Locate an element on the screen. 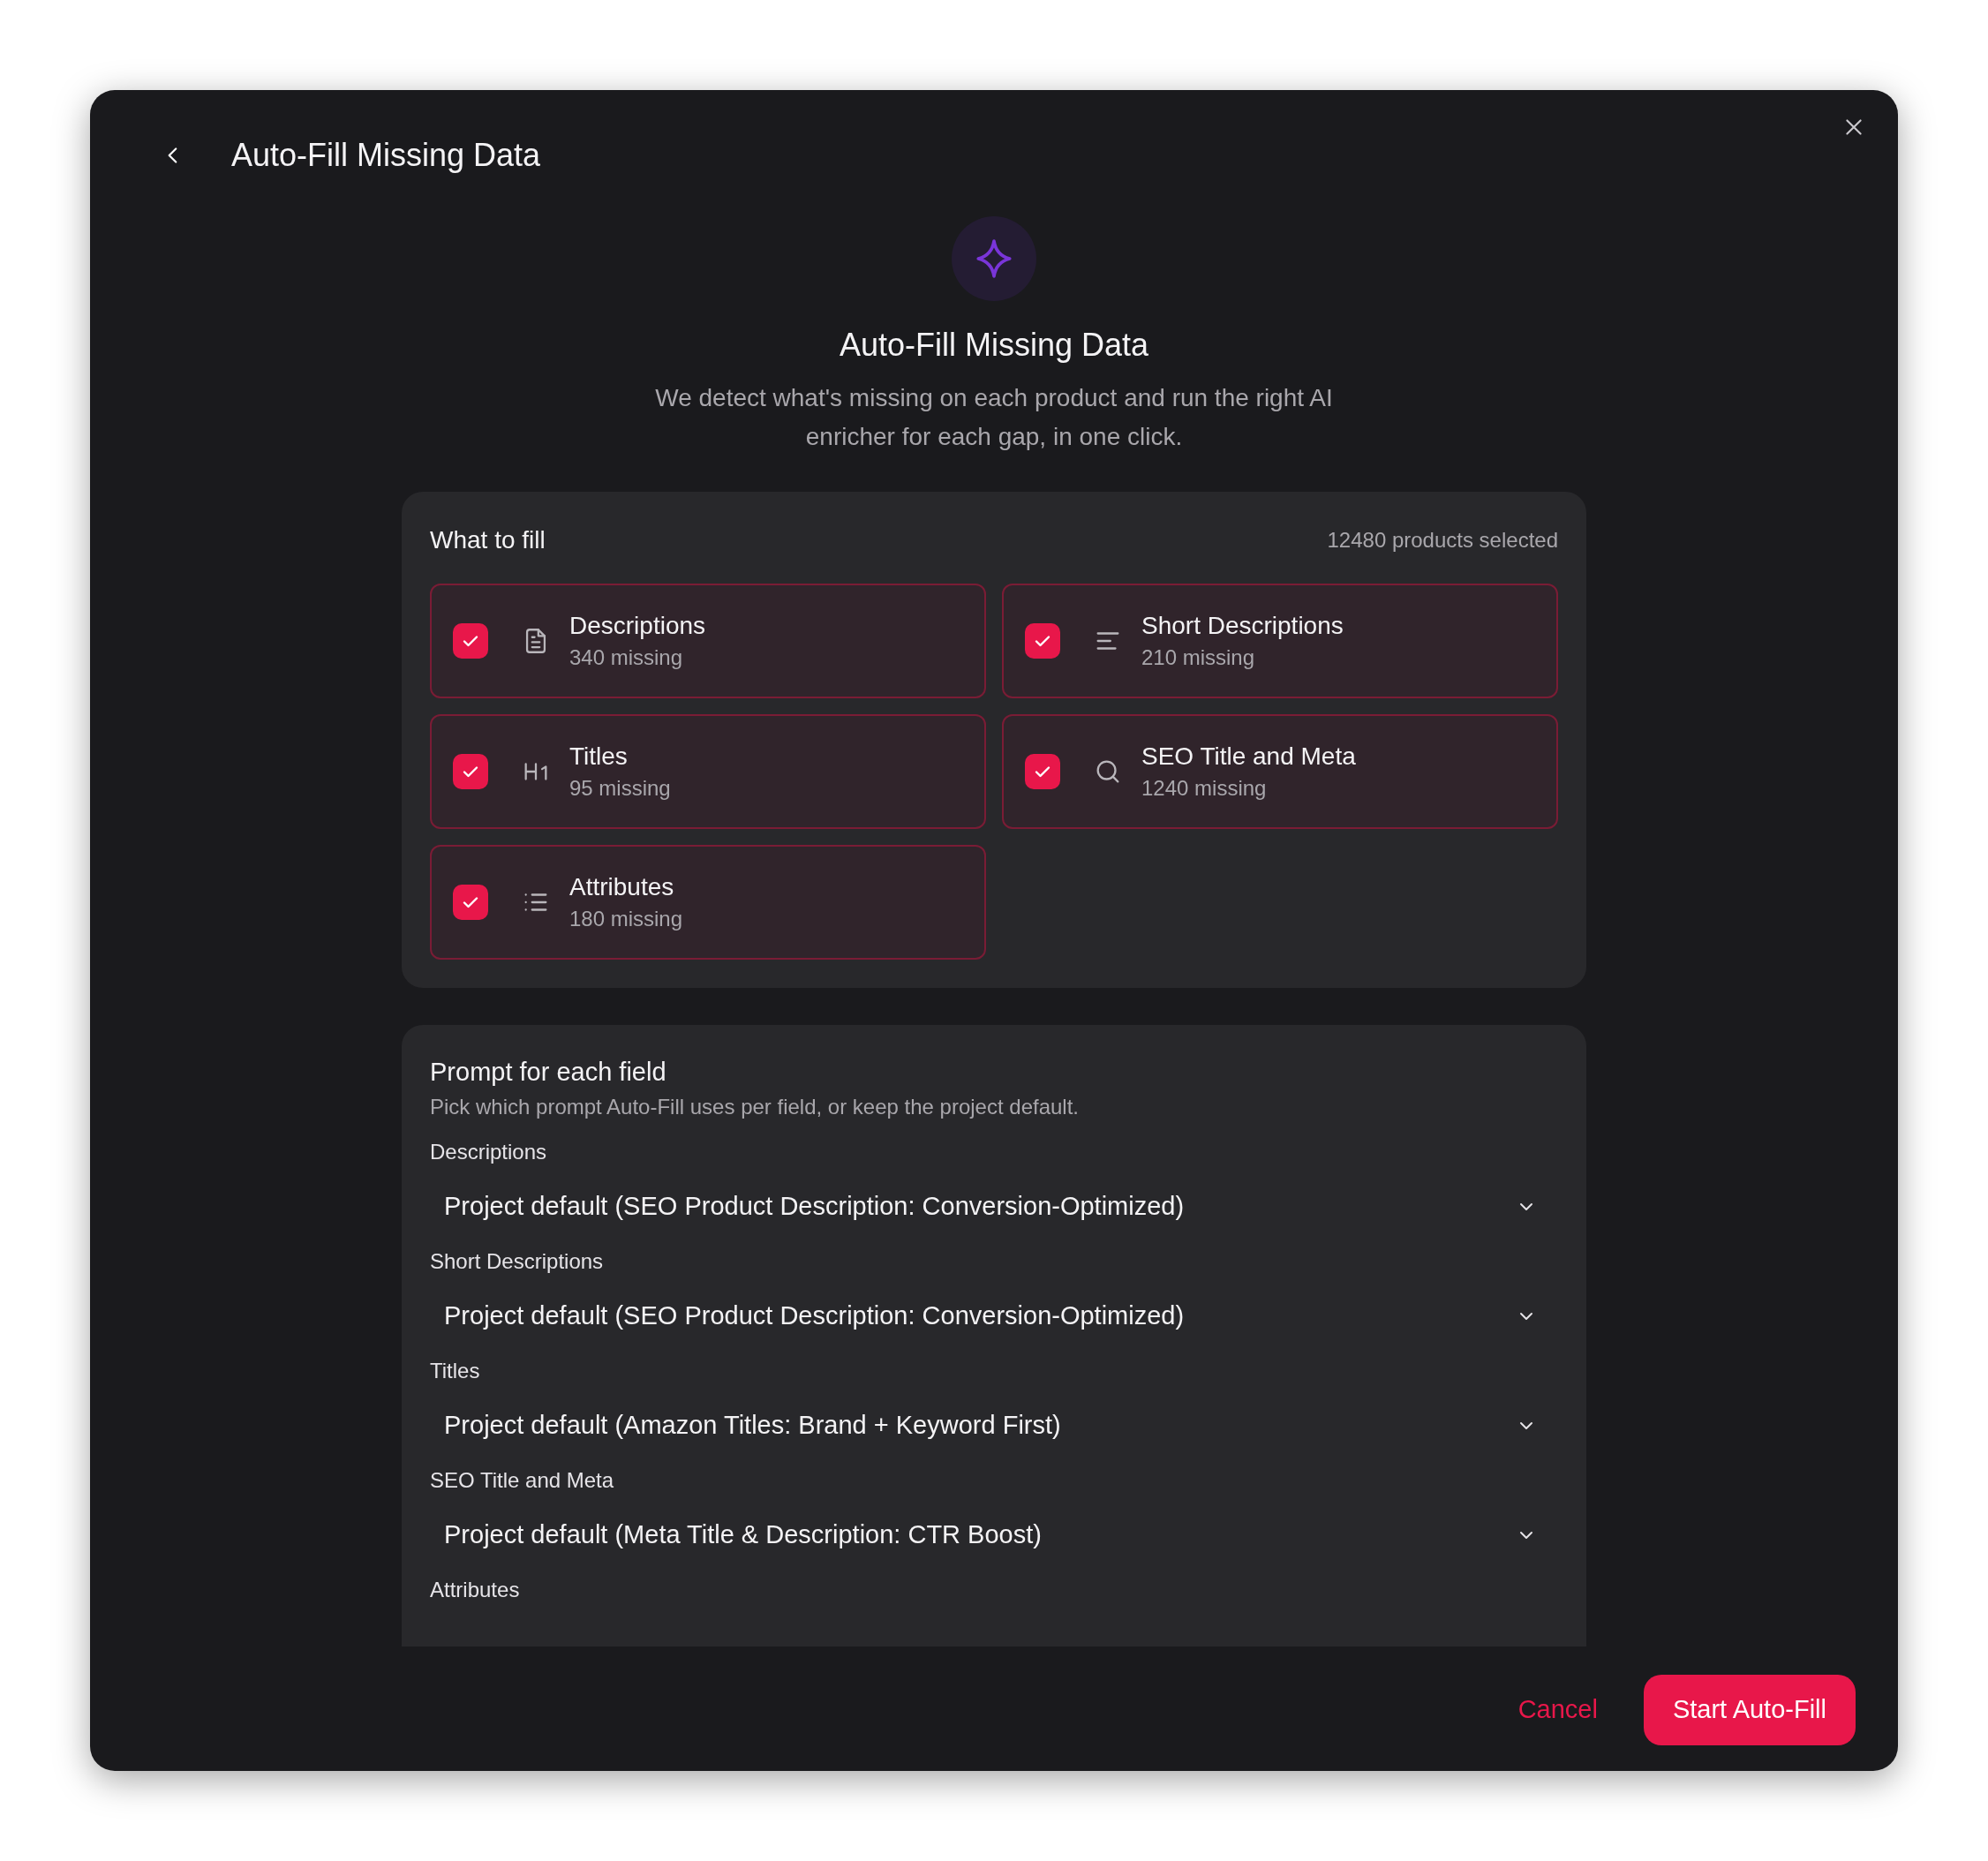  prompt-select: Project default (Meta Title & Description: CTR Boost) is located at coordinates (994, 1535).